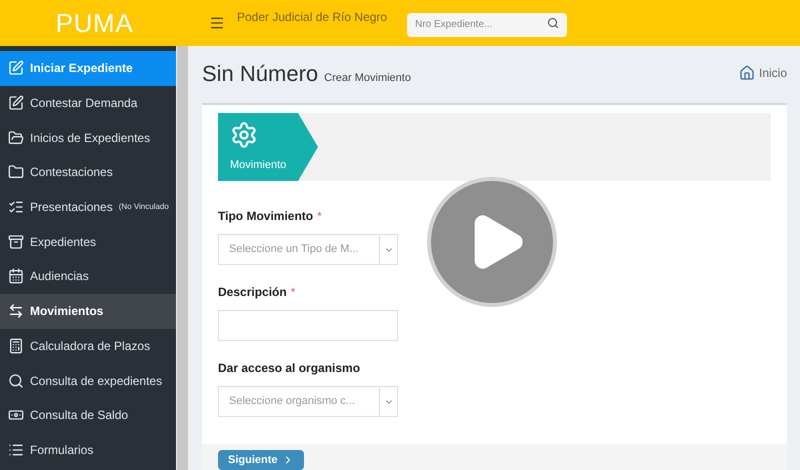  I want to click on sidebar-item: Inicios de Expedientes, so click(88, 138).